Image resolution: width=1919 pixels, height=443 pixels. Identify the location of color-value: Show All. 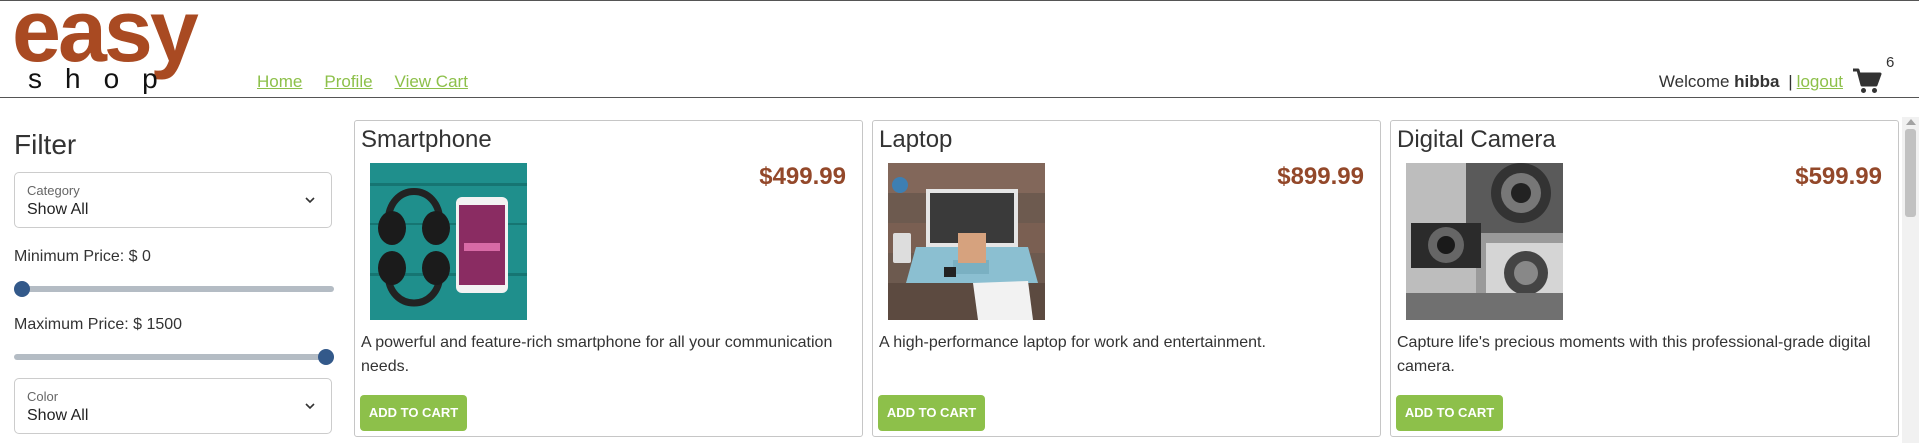
(58, 415).